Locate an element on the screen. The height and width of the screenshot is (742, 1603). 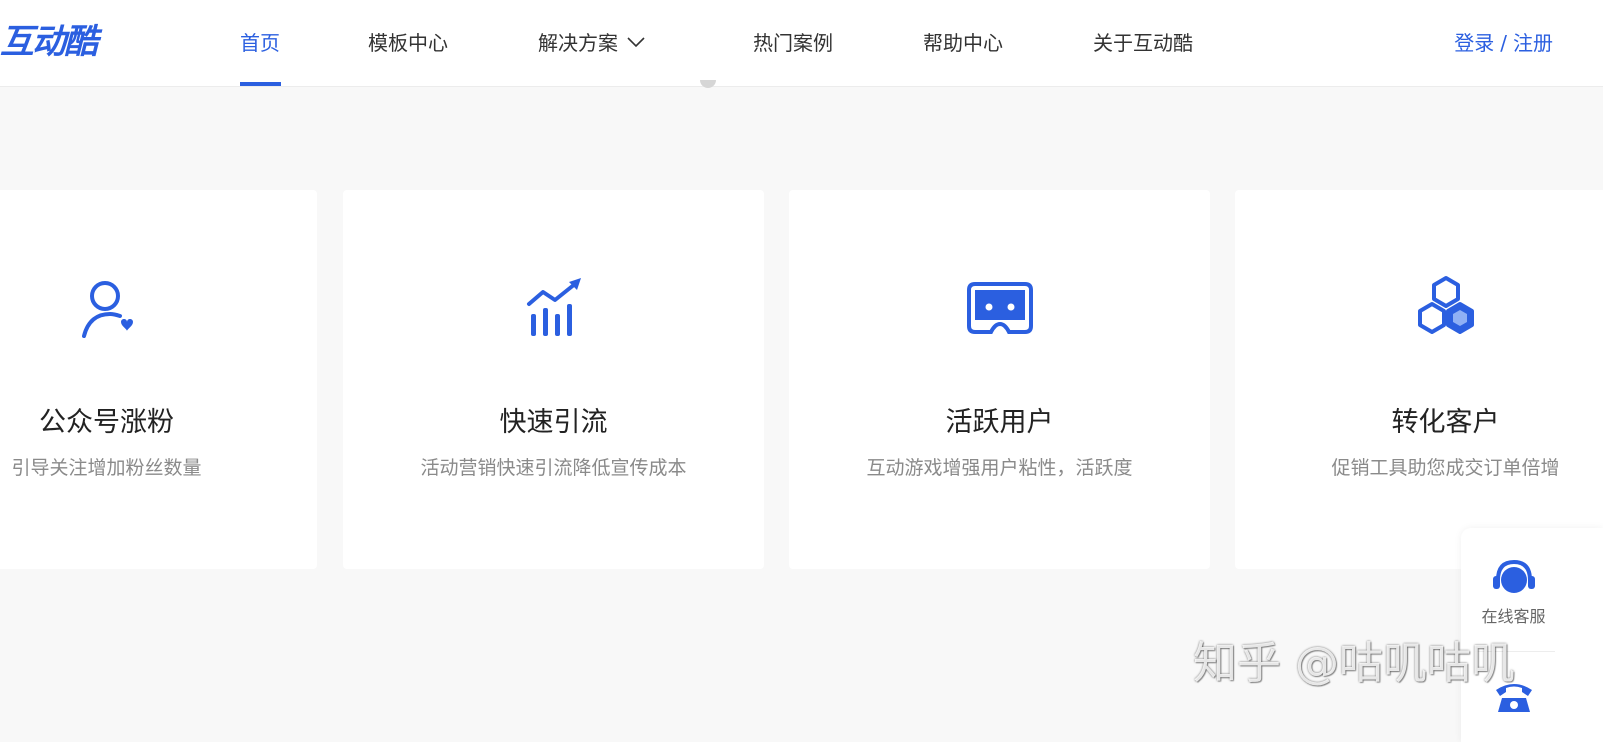
card-description: 引导关注增加粉丝数量 is located at coordinates (106, 468).